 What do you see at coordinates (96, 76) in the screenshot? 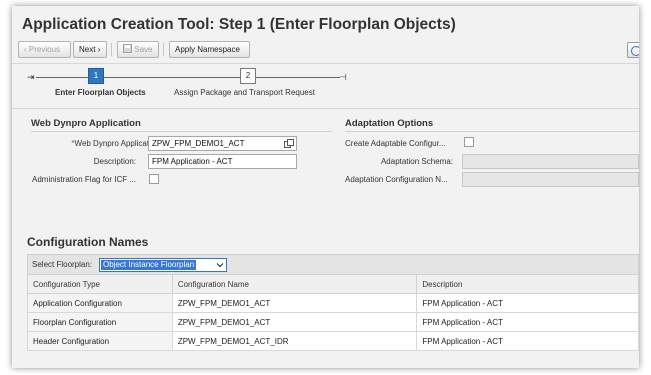
I see `roadmap-step-1: 1` at bounding box center [96, 76].